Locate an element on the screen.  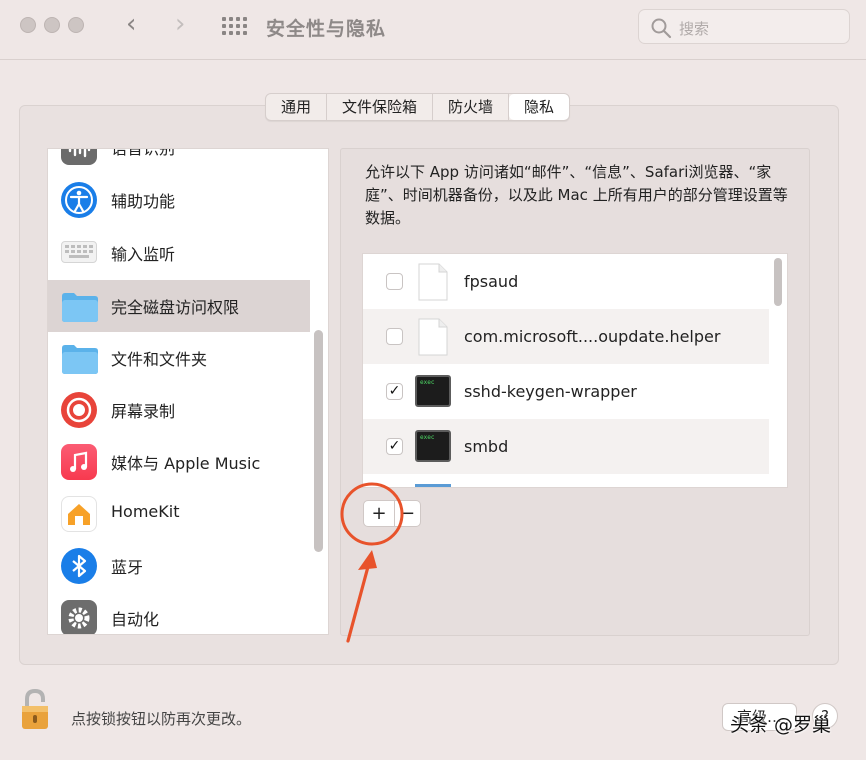
app-row-partial is located at coordinates (566, 480).